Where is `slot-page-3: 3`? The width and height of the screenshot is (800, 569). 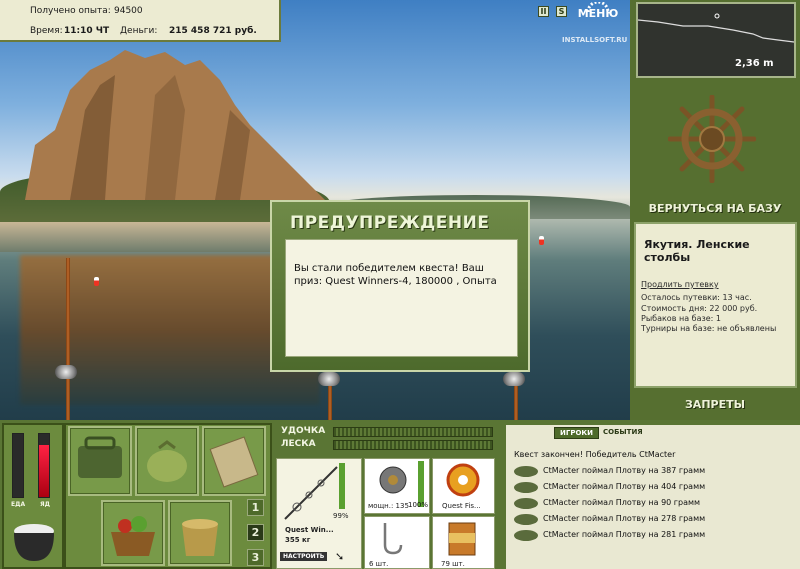 slot-page-3: 3 is located at coordinates (255, 557).